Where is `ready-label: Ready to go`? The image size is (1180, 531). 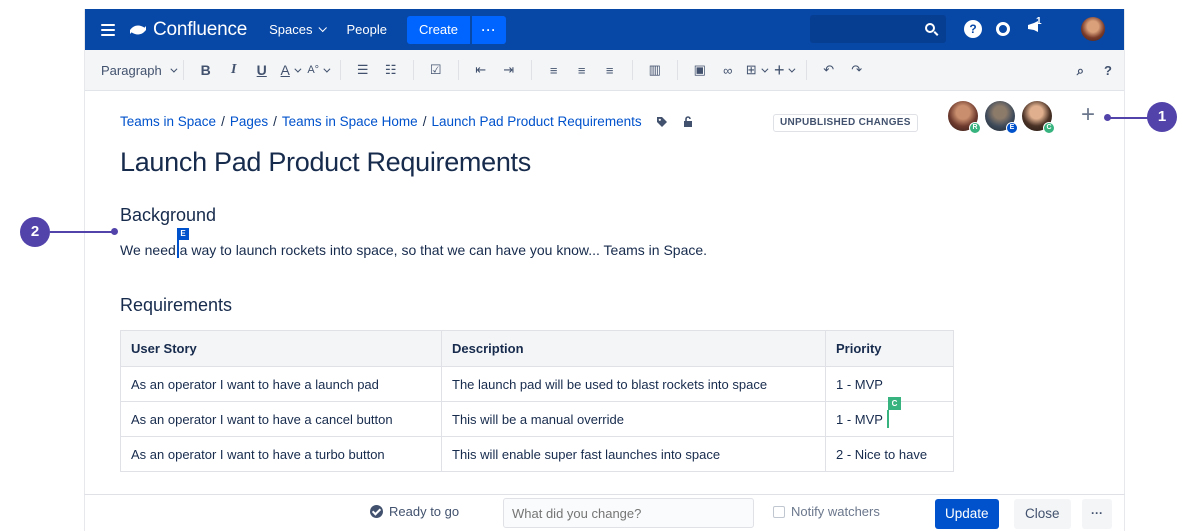 ready-label: Ready to go is located at coordinates (424, 511).